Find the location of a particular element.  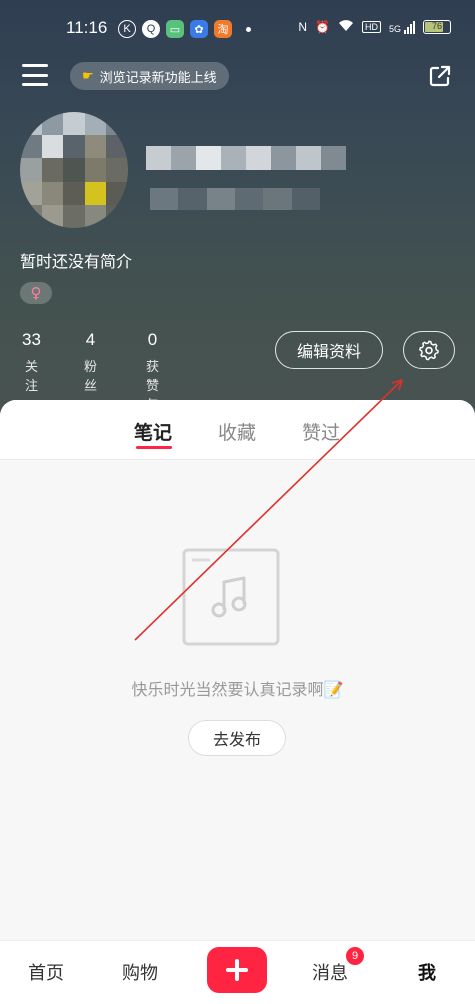

avatar is located at coordinates (74, 170).